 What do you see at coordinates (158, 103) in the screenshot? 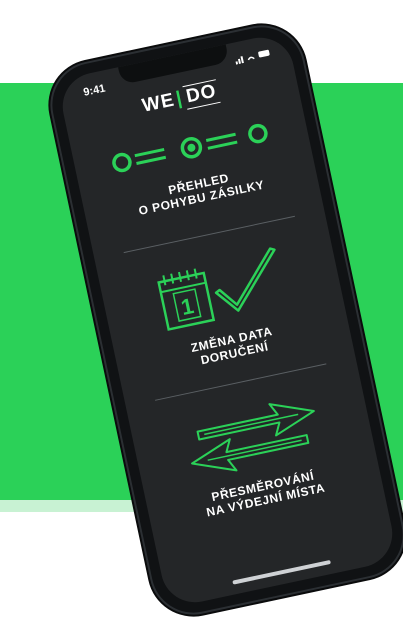
I see `logo-we: WE` at bounding box center [158, 103].